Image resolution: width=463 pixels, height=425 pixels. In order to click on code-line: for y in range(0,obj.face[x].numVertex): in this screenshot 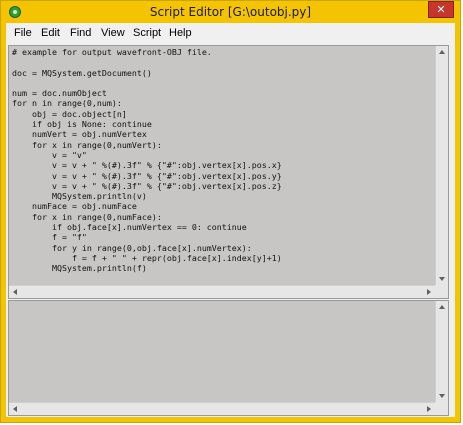, I will do `click(132, 247)`.